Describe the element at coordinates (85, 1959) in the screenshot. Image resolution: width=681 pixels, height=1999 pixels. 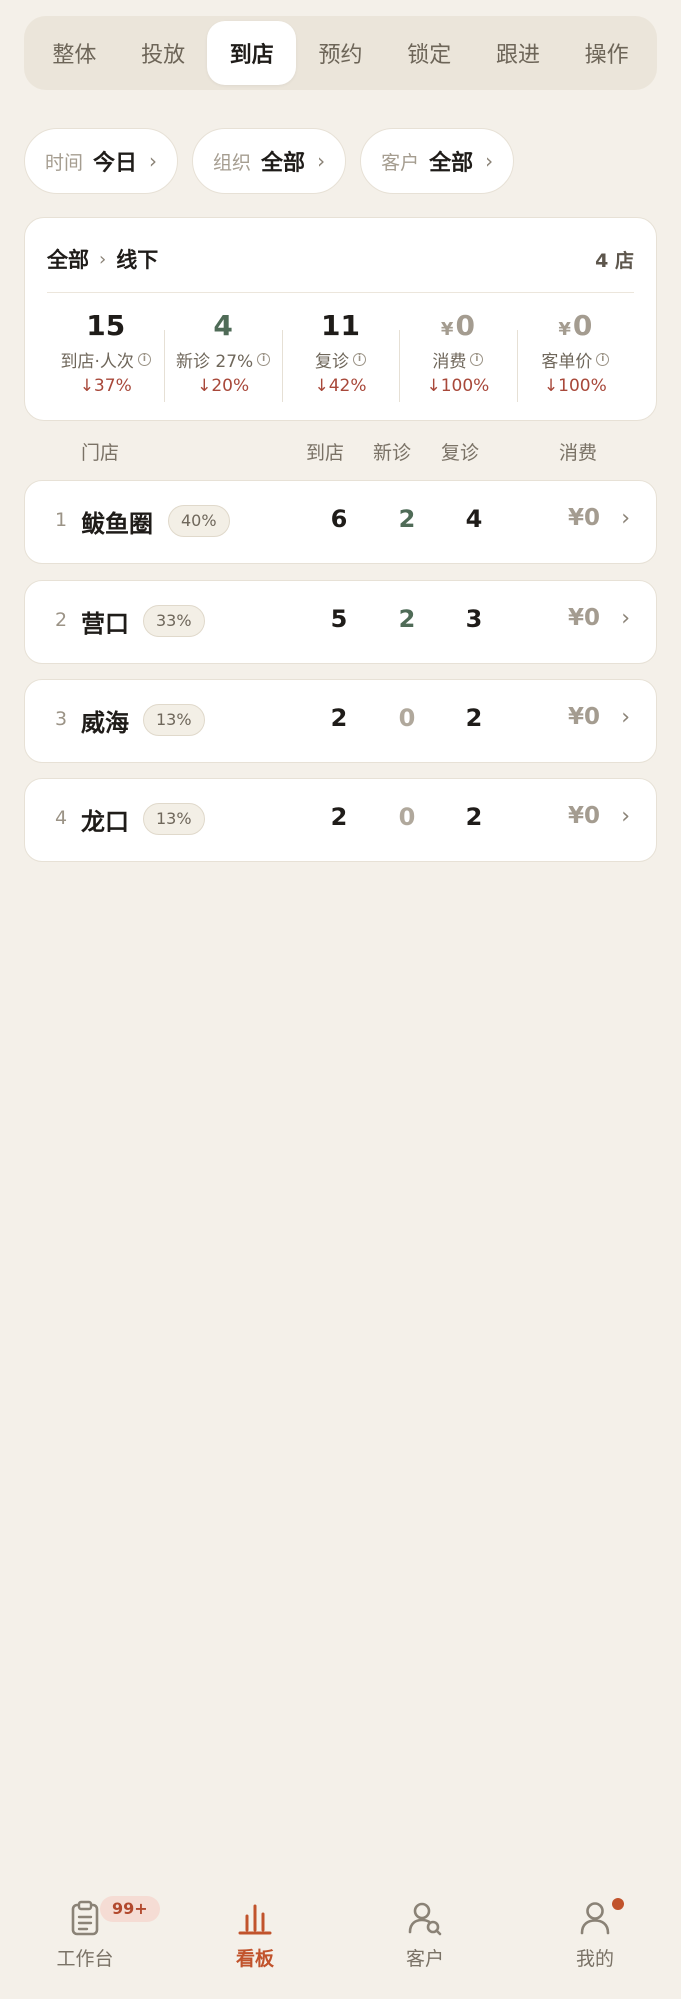
I see `nav-label: 工作台` at that location.